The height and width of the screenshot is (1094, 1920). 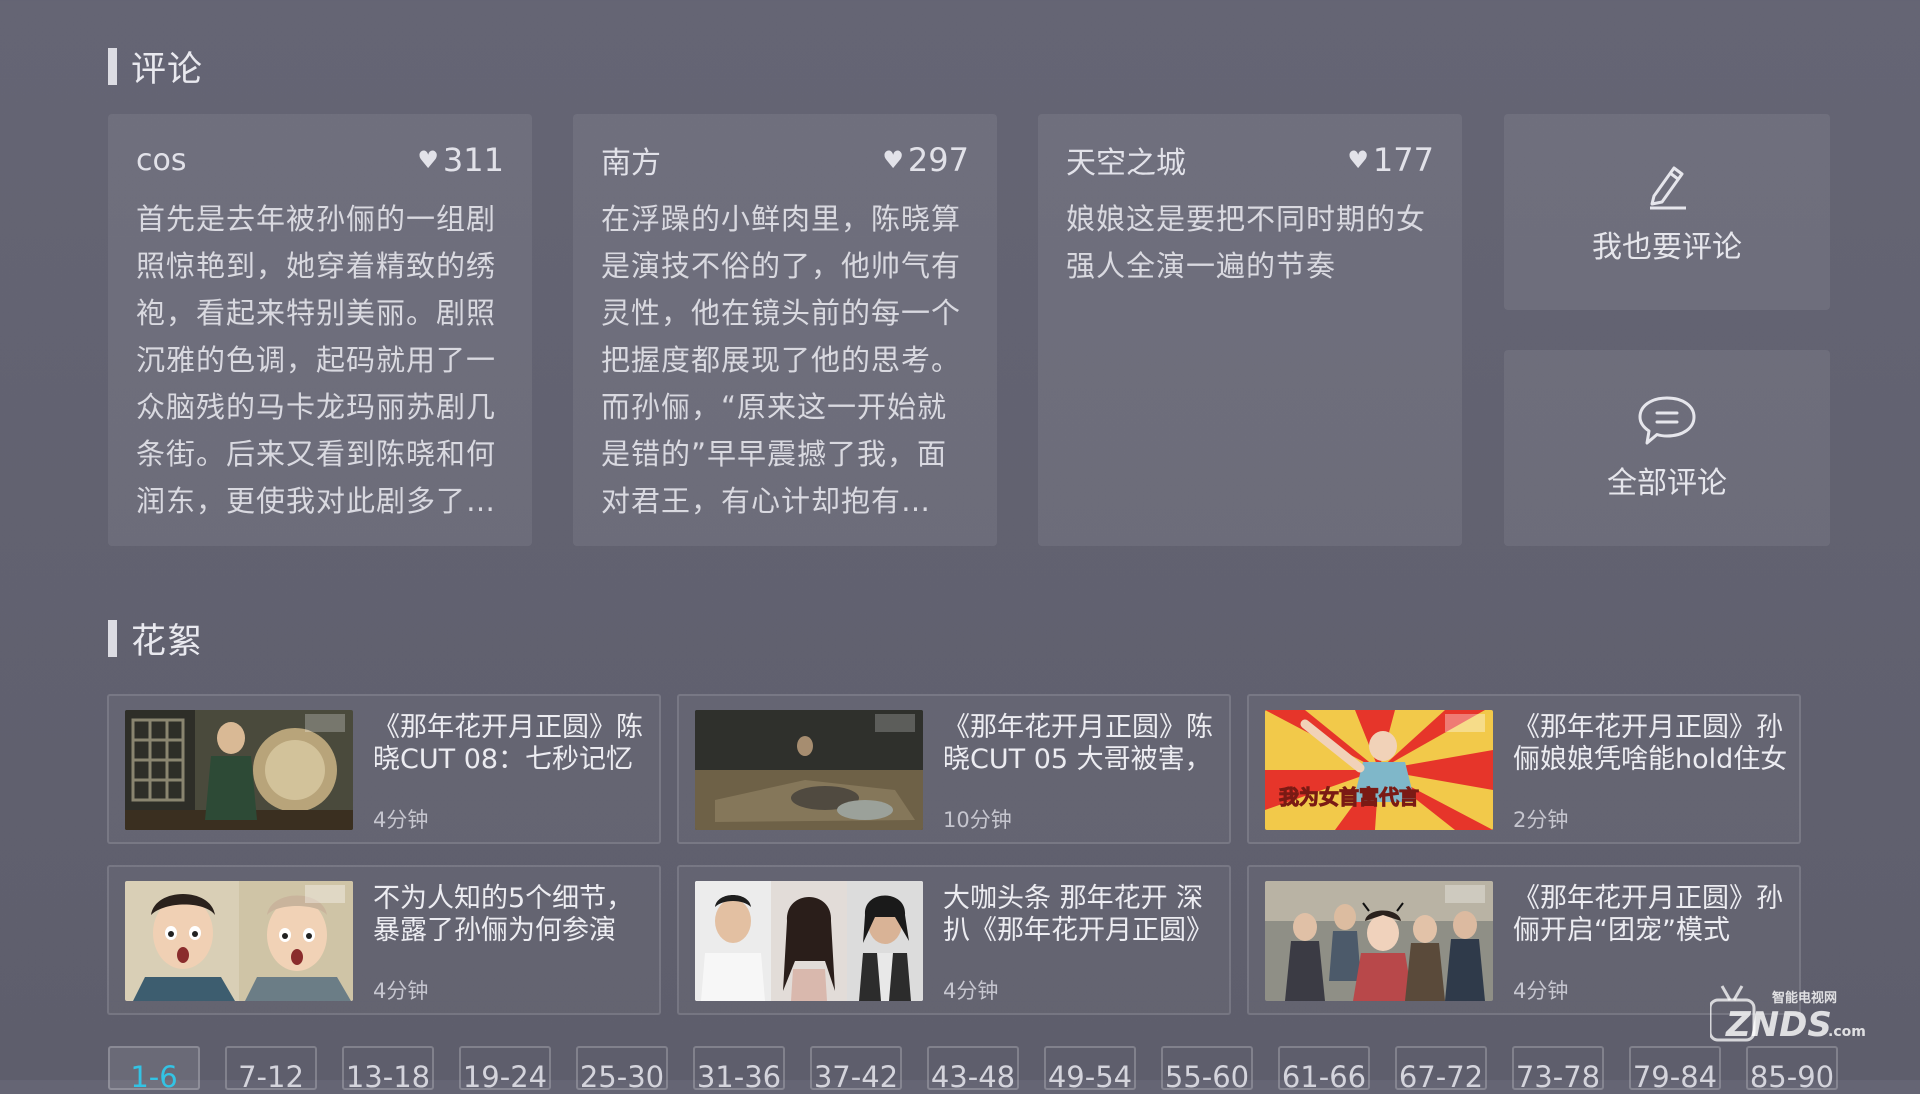 I want to click on comment-likes: ♥ 311, so click(x=460, y=160).